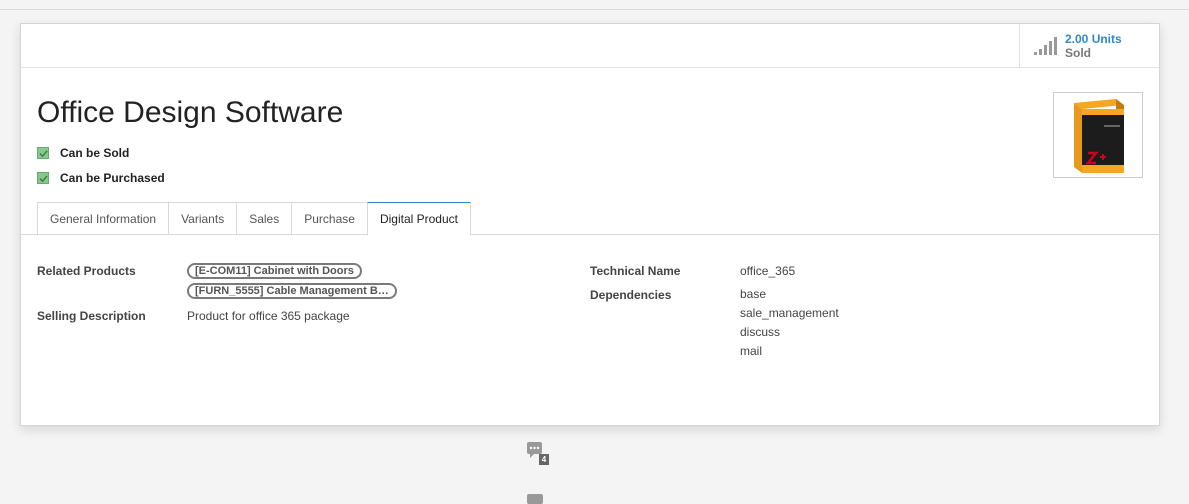 Image resolution: width=1189 pixels, height=504 pixels. I want to click on related-product-tag: [E-COM11] Cabinet with Doors, so click(274, 271).